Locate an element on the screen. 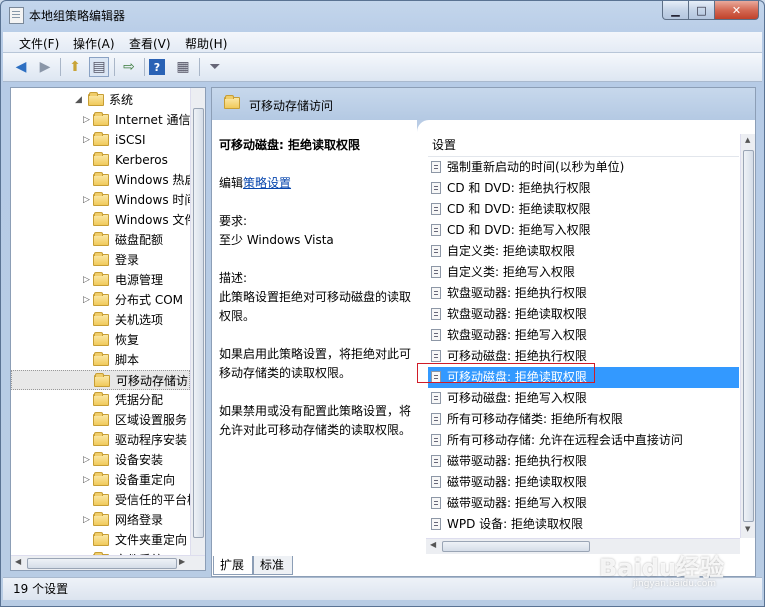 This screenshot has height=607, width=765. tree-hscroll-thumb is located at coordinates (102, 563).